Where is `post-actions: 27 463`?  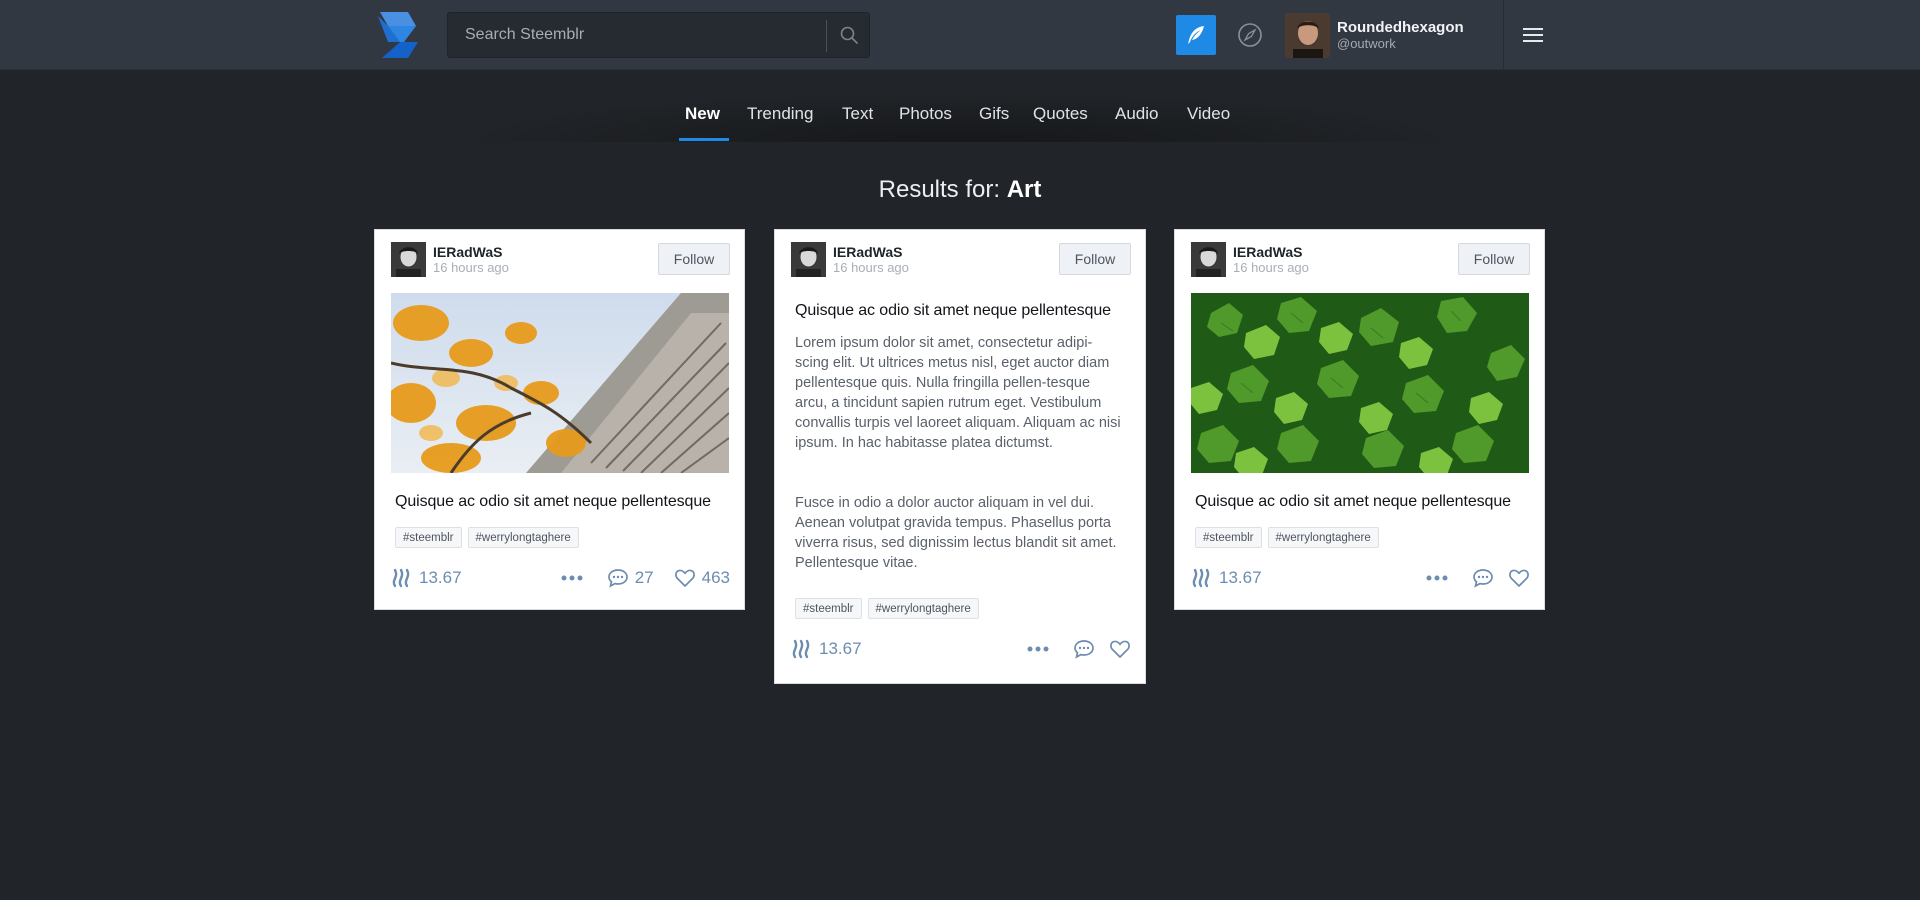
post-actions: 27 463 is located at coordinates (645, 578).